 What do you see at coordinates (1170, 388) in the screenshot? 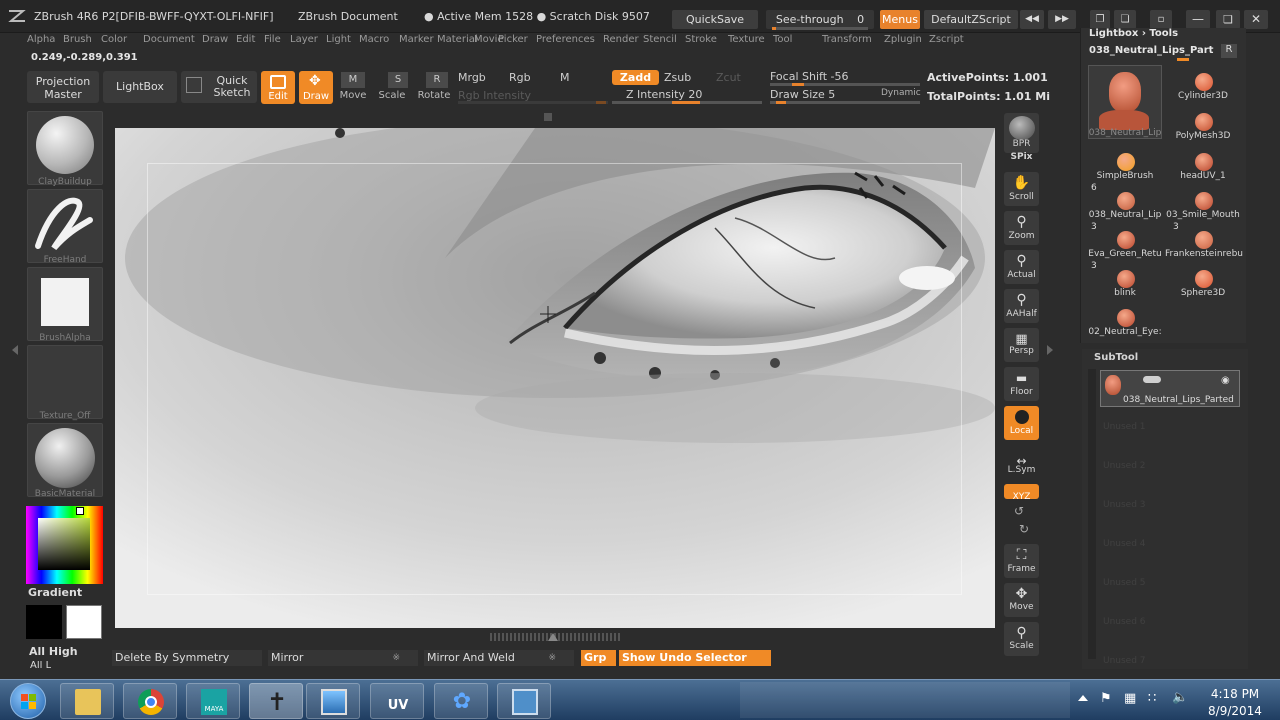
I see `subtool-item-selected: ◉ 038_Neutral_Lips_Parted` at bounding box center [1170, 388].